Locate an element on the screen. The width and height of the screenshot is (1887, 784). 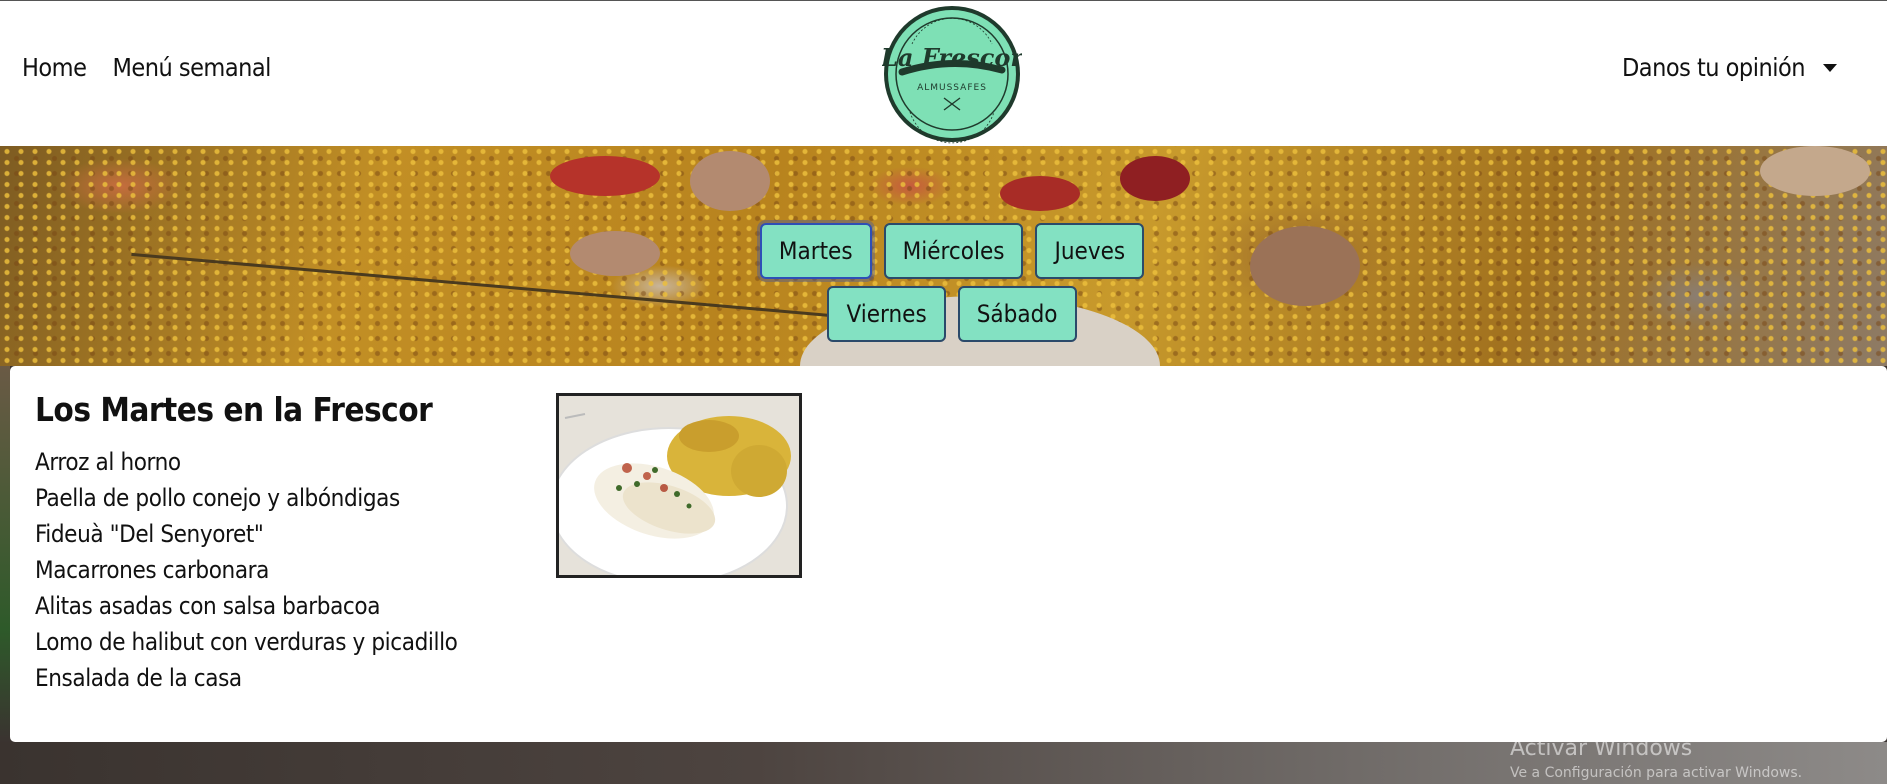
day-tab-jueves: Jueves is located at coordinates (1090, 251).